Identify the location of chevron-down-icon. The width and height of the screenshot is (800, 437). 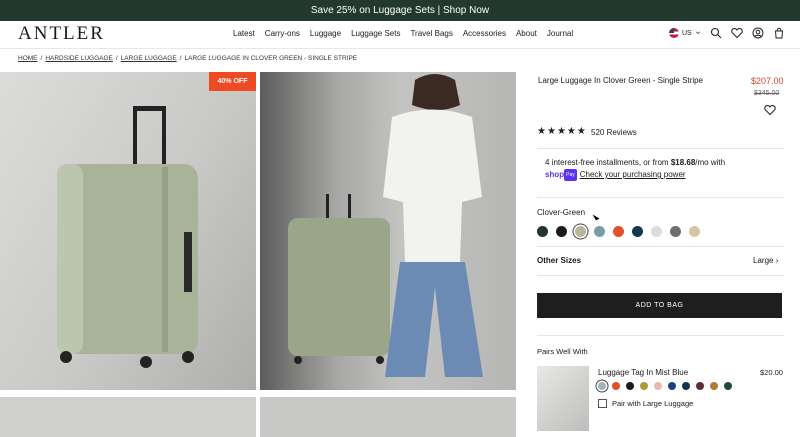
(697, 33).